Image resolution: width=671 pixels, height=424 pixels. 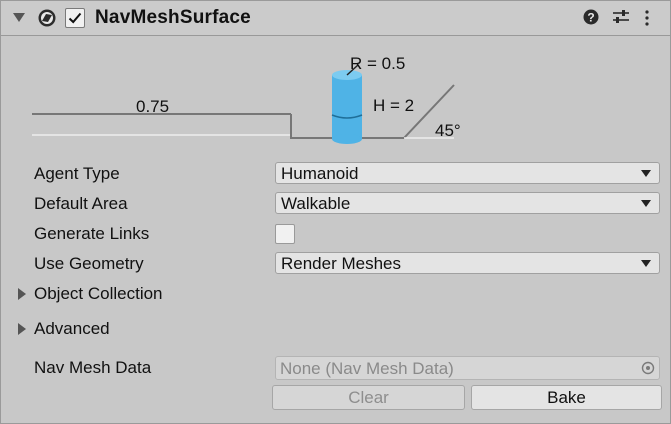 What do you see at coordinates (81, 203) in the screenshot?
I see `default-area-label: Default Area` at bounding box center [81, 203].